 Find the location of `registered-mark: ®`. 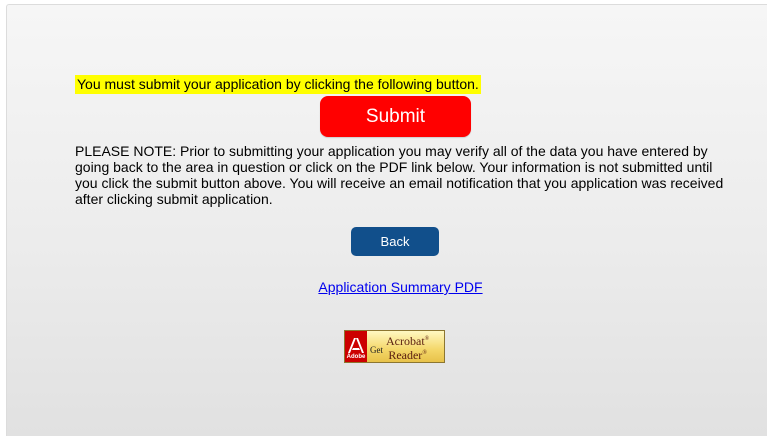

registered-mark: ® is located at coordinates (427, 338).